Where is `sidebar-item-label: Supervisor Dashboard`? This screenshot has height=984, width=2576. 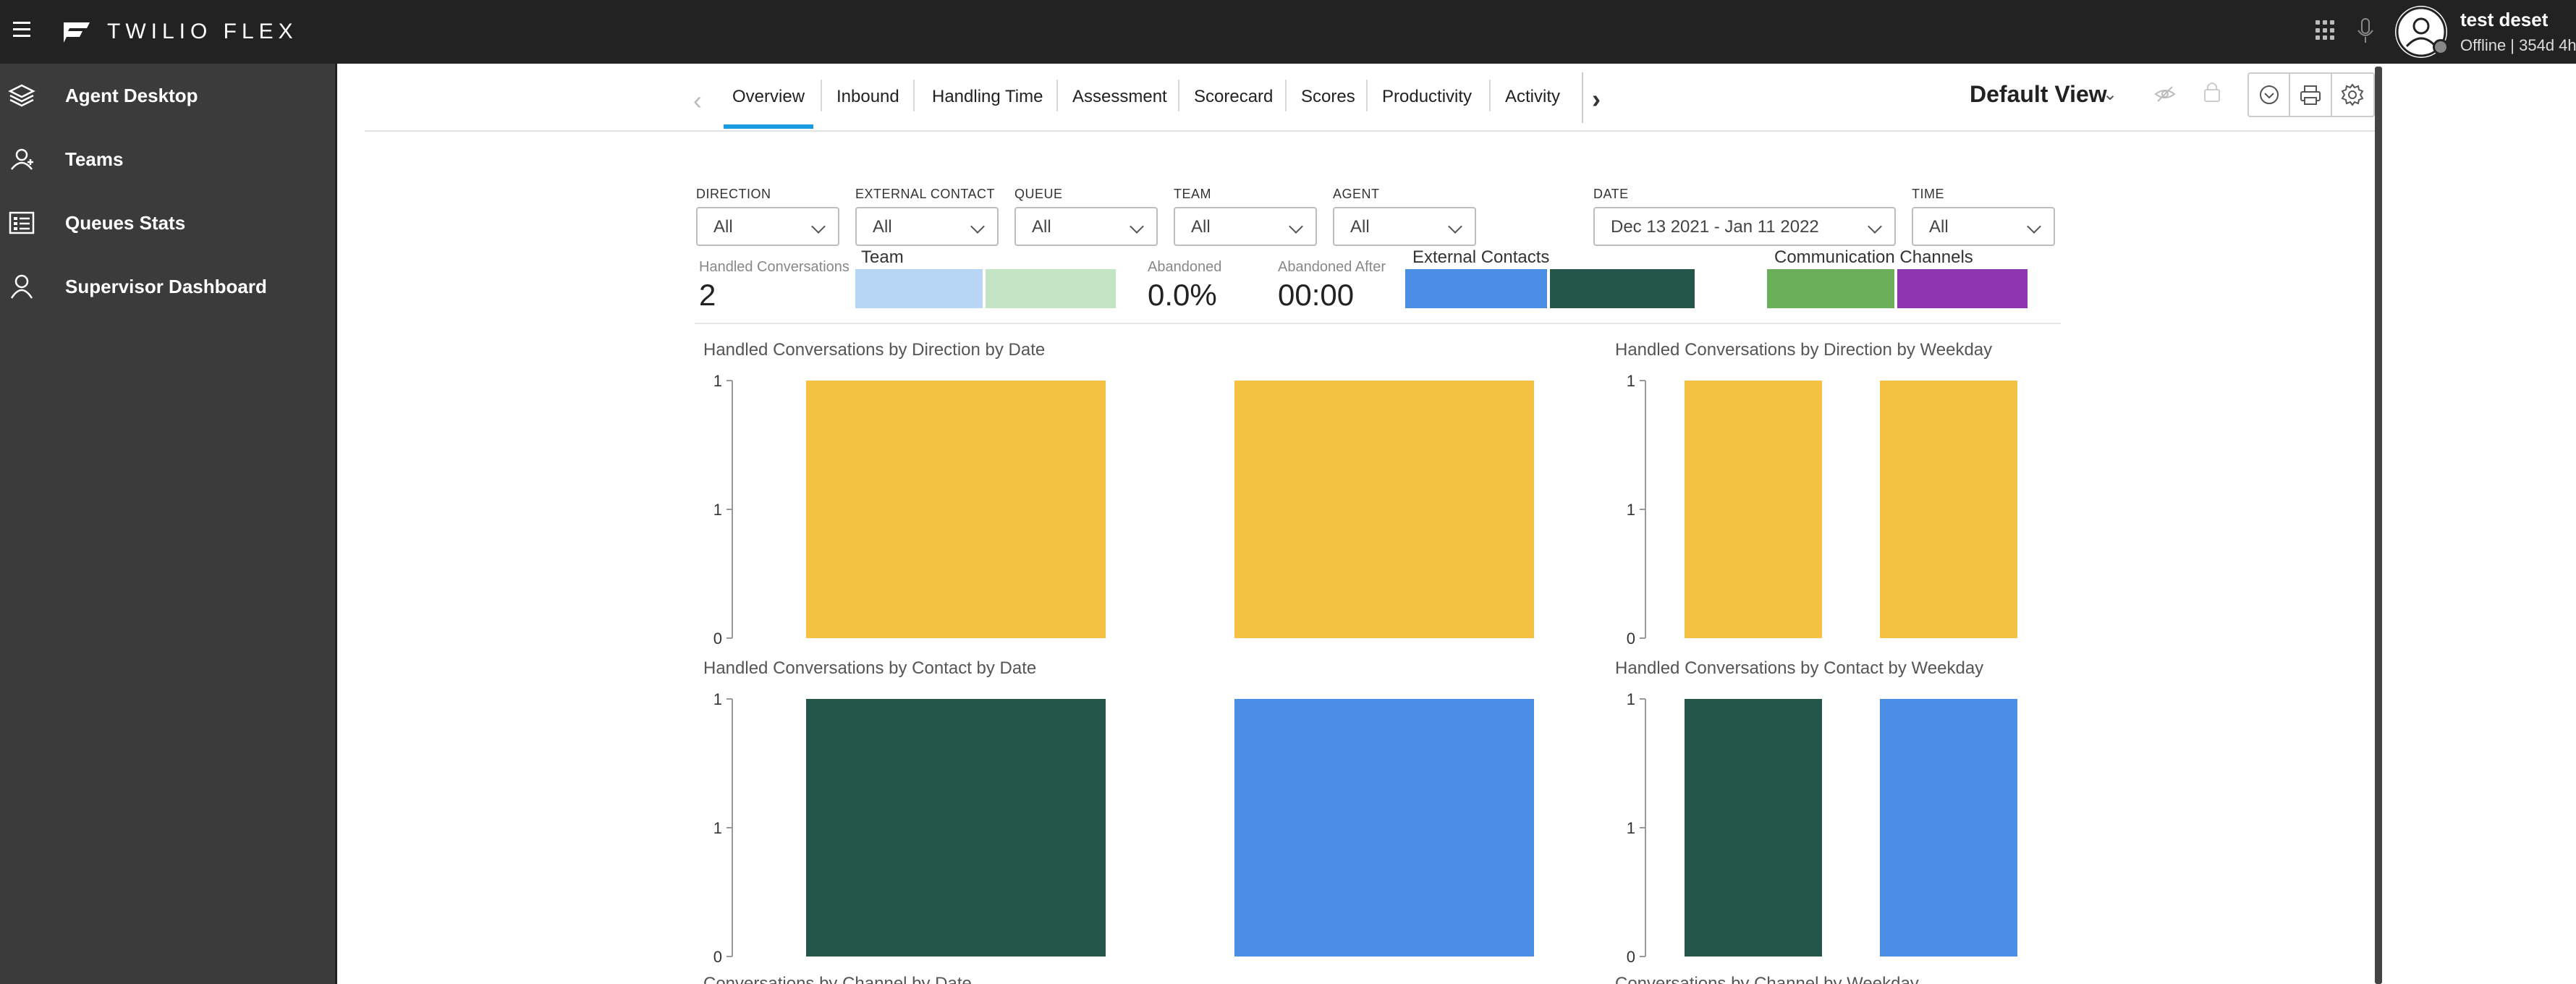 sidebar-item-label: Supervisor Dashboard is located at coordinates (166, 286).